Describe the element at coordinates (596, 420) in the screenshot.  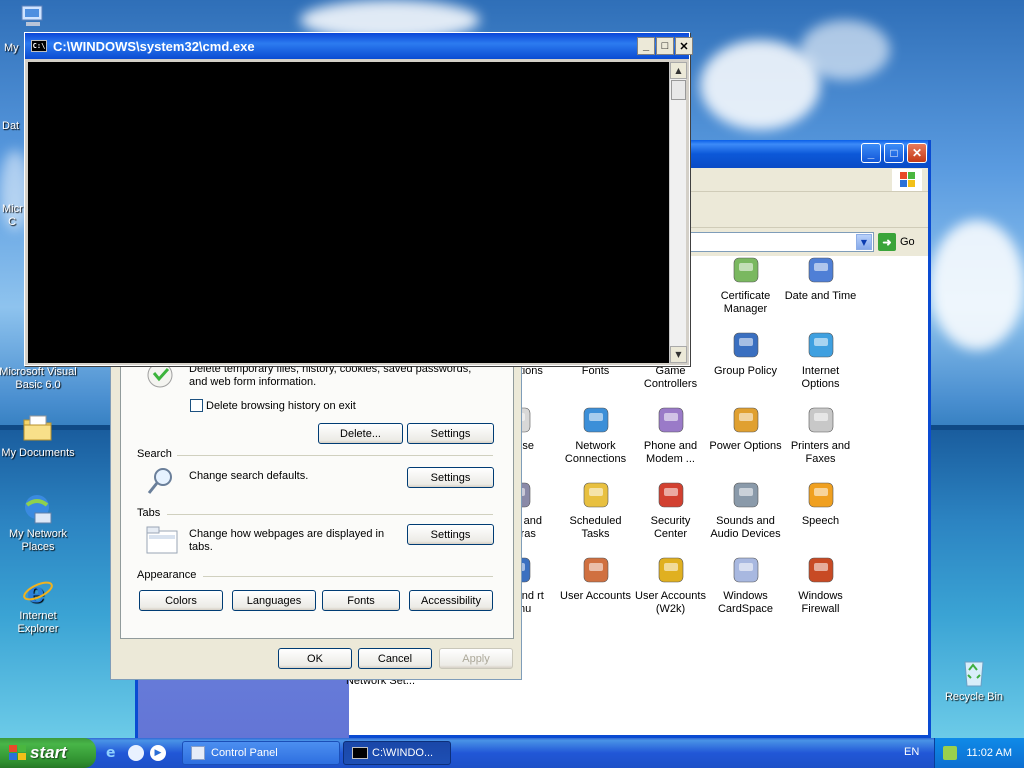
I see `network-icon` at that location.